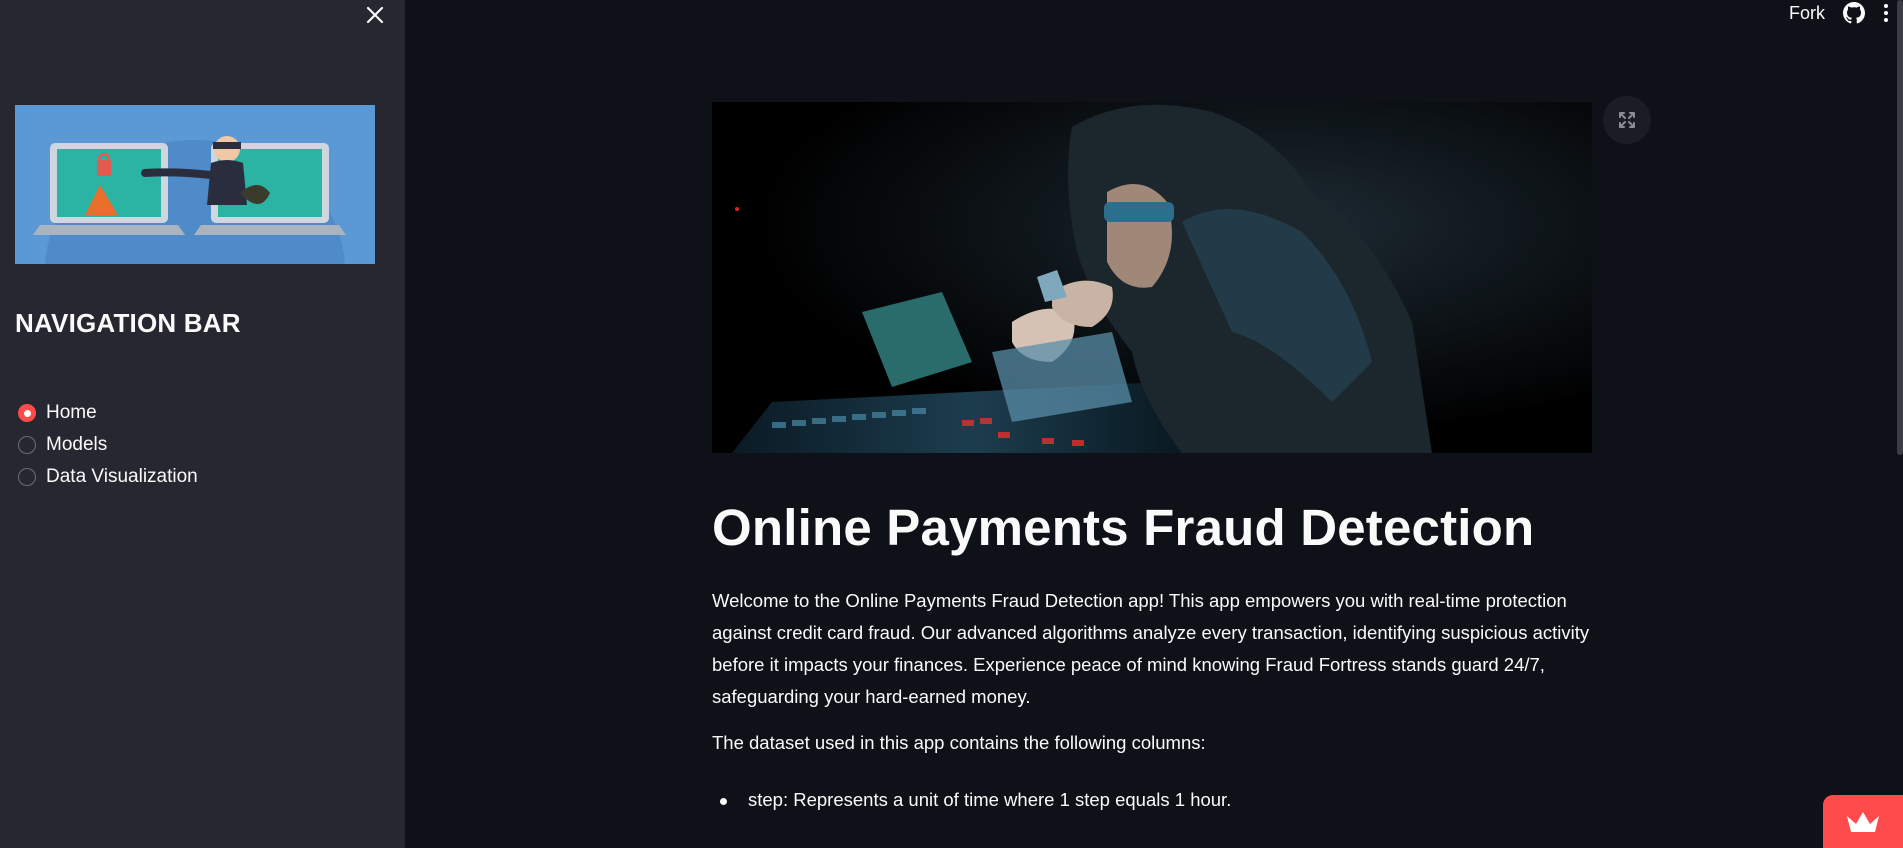 This screenshot has height=848, width=1903. I want to click on more-vertical-icon, so click(1886, 13).